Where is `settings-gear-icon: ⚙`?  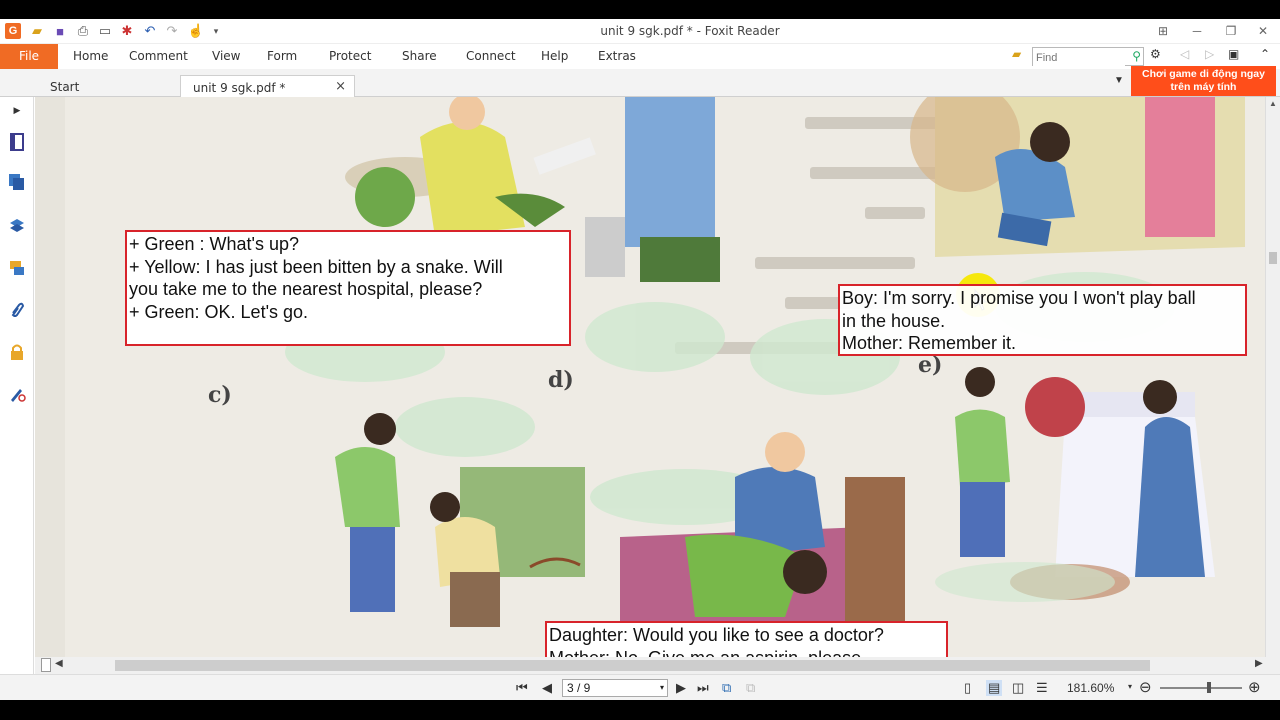
settings-gear-icon: ⚙ is located at coordinates (1155, 54).